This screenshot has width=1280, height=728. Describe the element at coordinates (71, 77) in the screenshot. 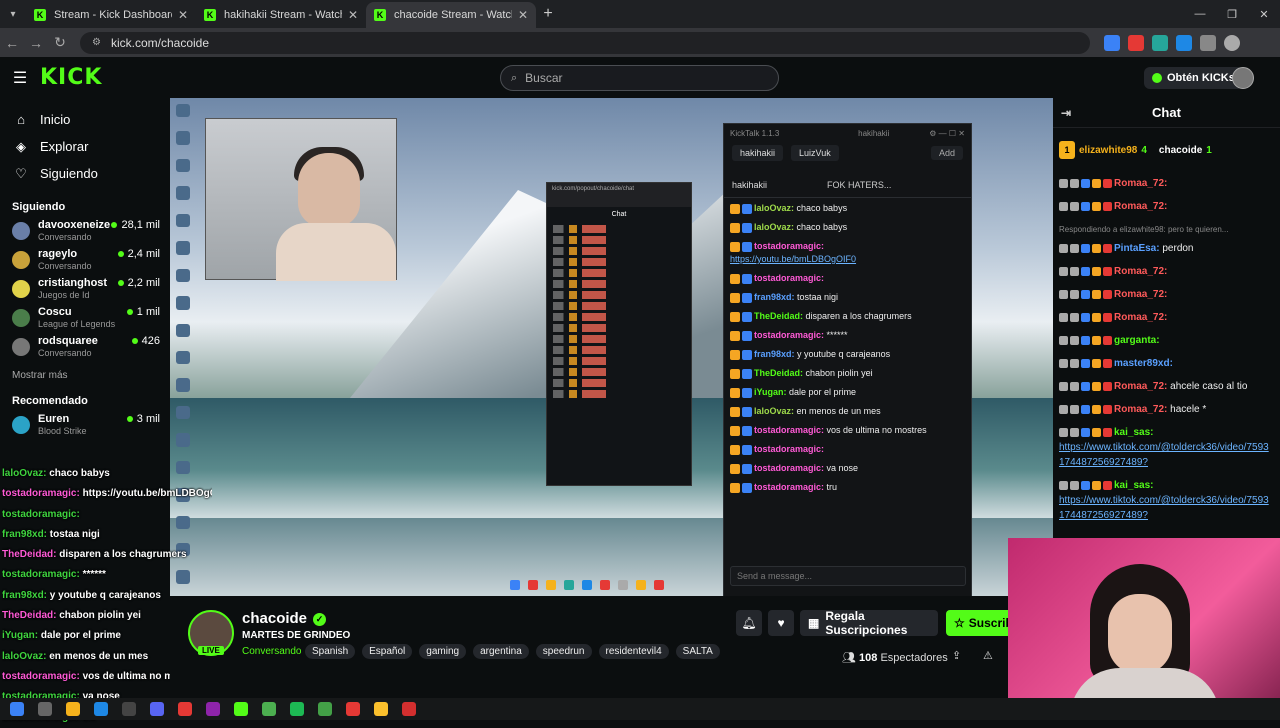

I see `kick-logo: KICK` at that location.